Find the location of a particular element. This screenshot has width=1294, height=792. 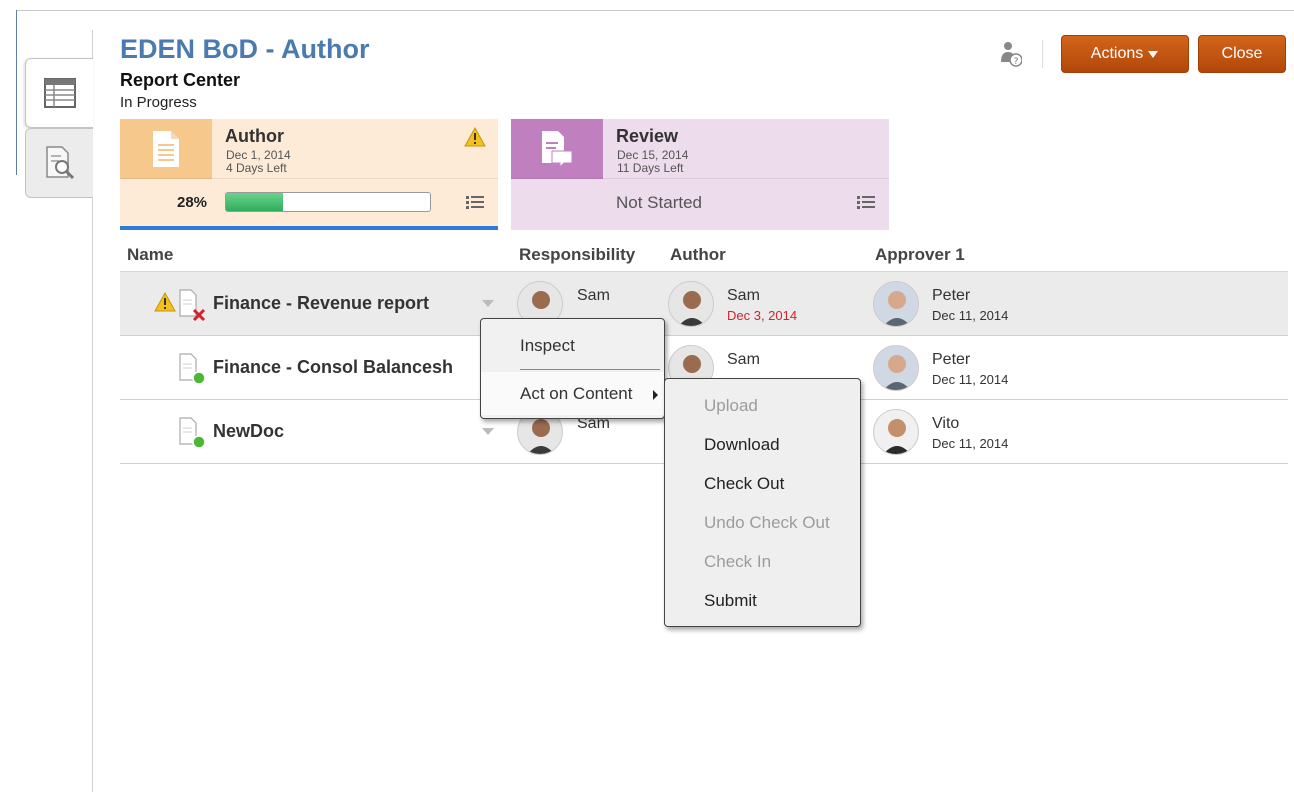

menu-item-check-in: Check In is located at coordinates (737, 562).